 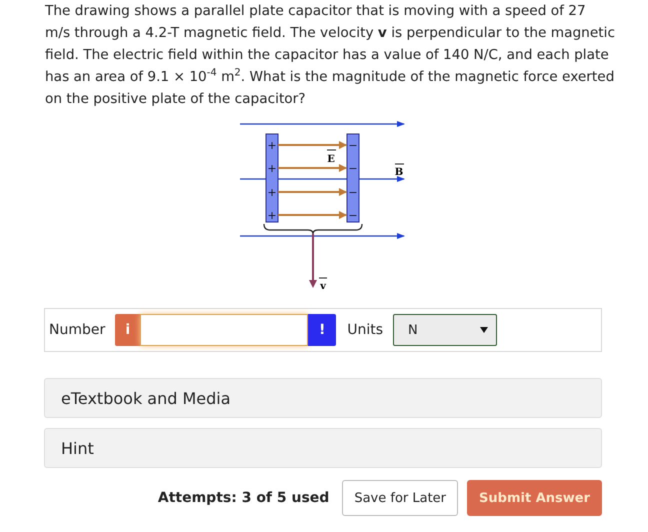 What do you see at coordinates (224, 330) in the screenshot?
I see `number-input` at bounding box center [224, 330].